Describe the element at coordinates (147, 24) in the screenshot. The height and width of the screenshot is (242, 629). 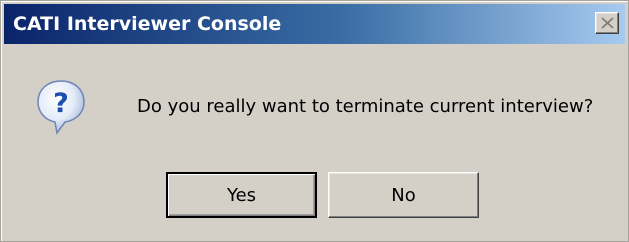
I see `window-title: CATI Interviewer Console` at that location.